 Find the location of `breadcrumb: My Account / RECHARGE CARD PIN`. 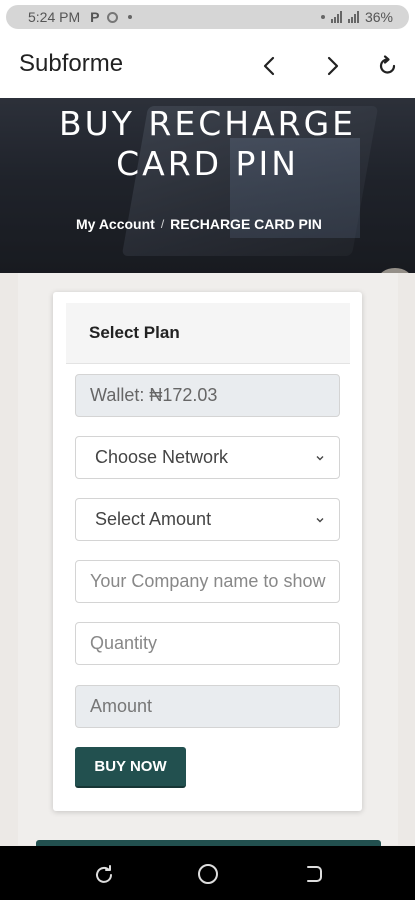

breadcrumb: My Account / RECHARGE CARD PIN is located at coordinates (199, 224).